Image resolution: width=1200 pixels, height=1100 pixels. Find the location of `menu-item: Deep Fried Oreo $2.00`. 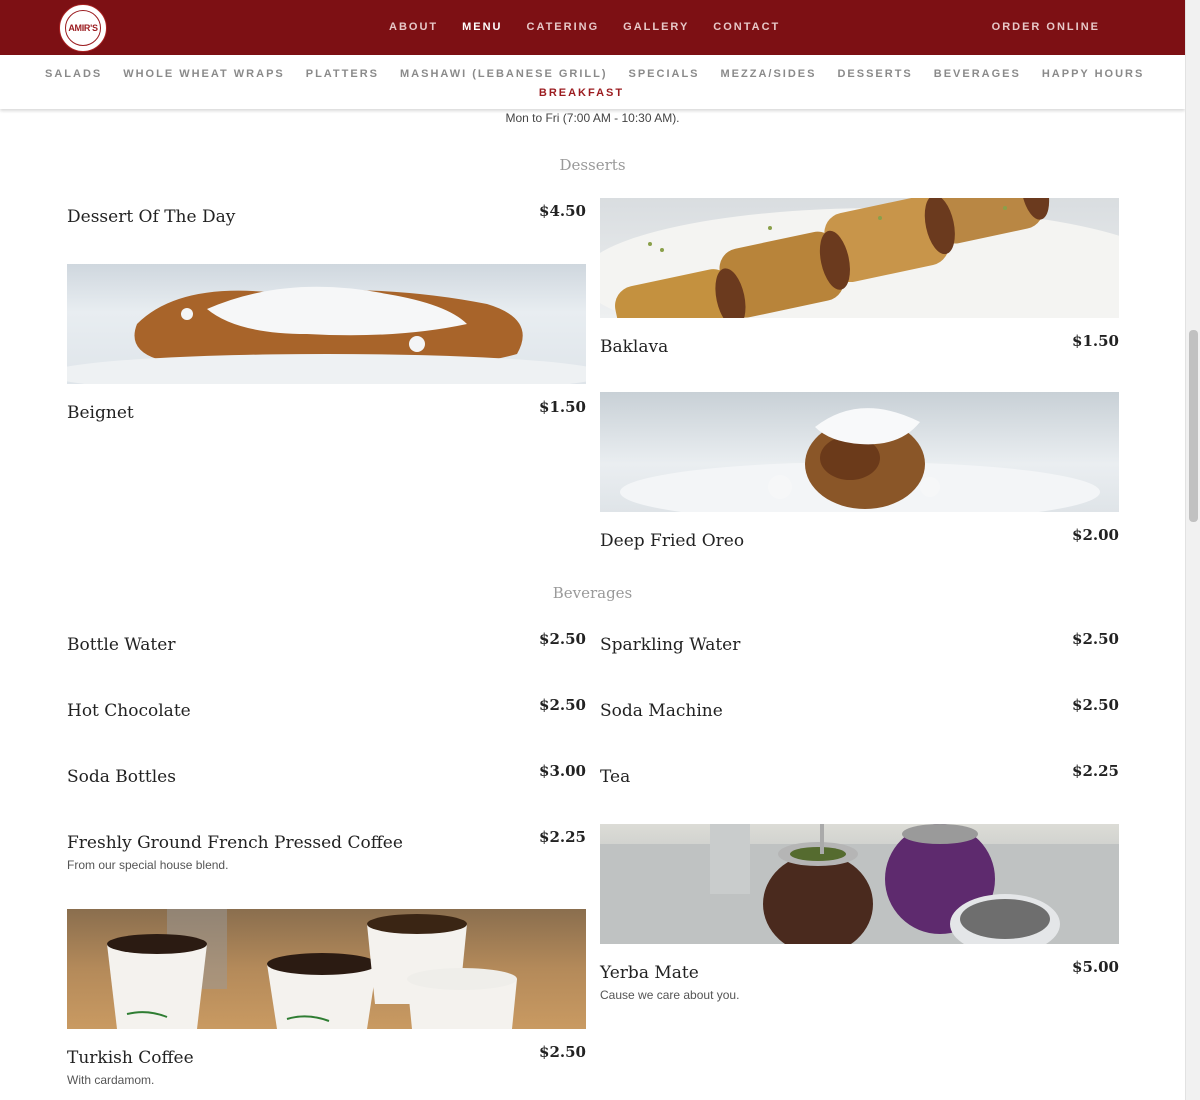

menu-item: Deep Fried Oreo $2.00 is located at coordinates (859, 472).